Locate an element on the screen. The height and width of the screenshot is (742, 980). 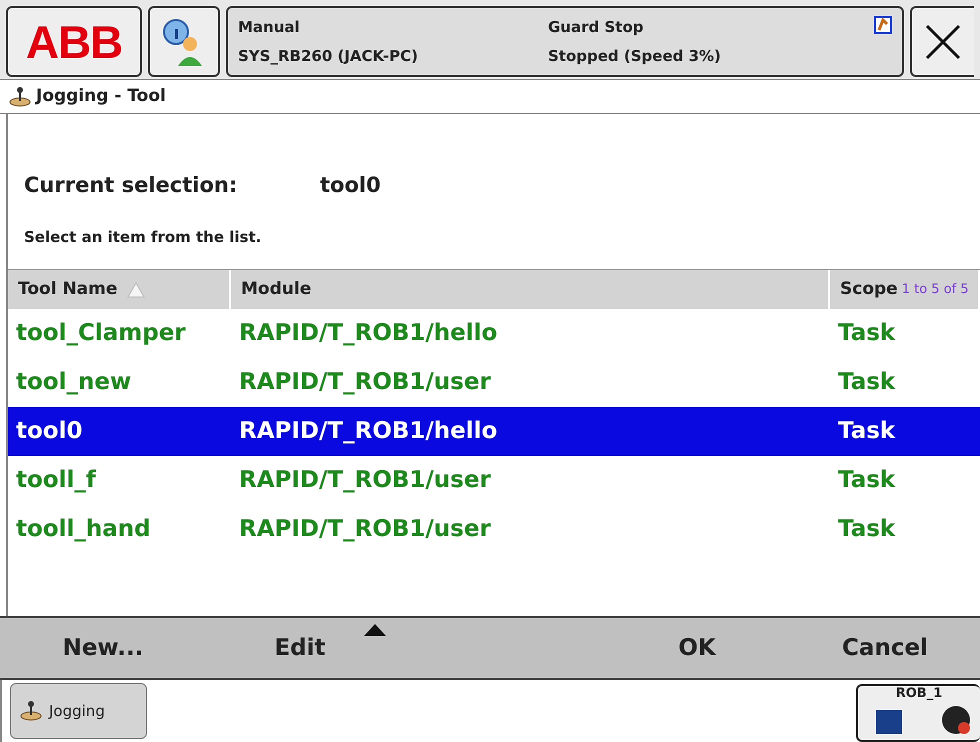
current-selection-label: Current selection: is located at coordinates (131, 185).